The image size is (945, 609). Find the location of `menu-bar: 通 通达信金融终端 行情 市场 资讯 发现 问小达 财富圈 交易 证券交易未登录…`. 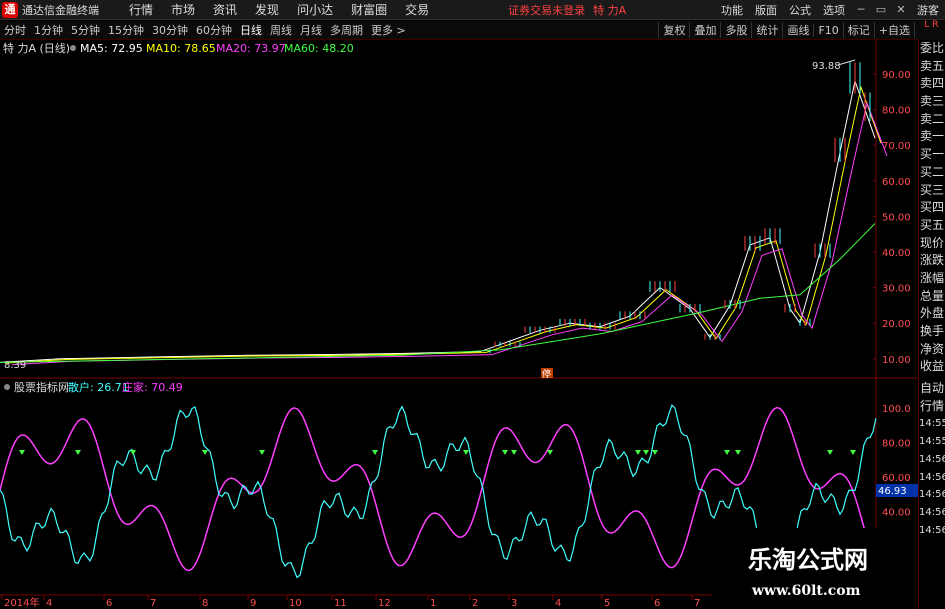

menu-bar: 通 通达信金融终端 行情 市场 资讯 发现 问小达 财富圈 交易 证券交易未登录… is located at coordinates (472, 10).